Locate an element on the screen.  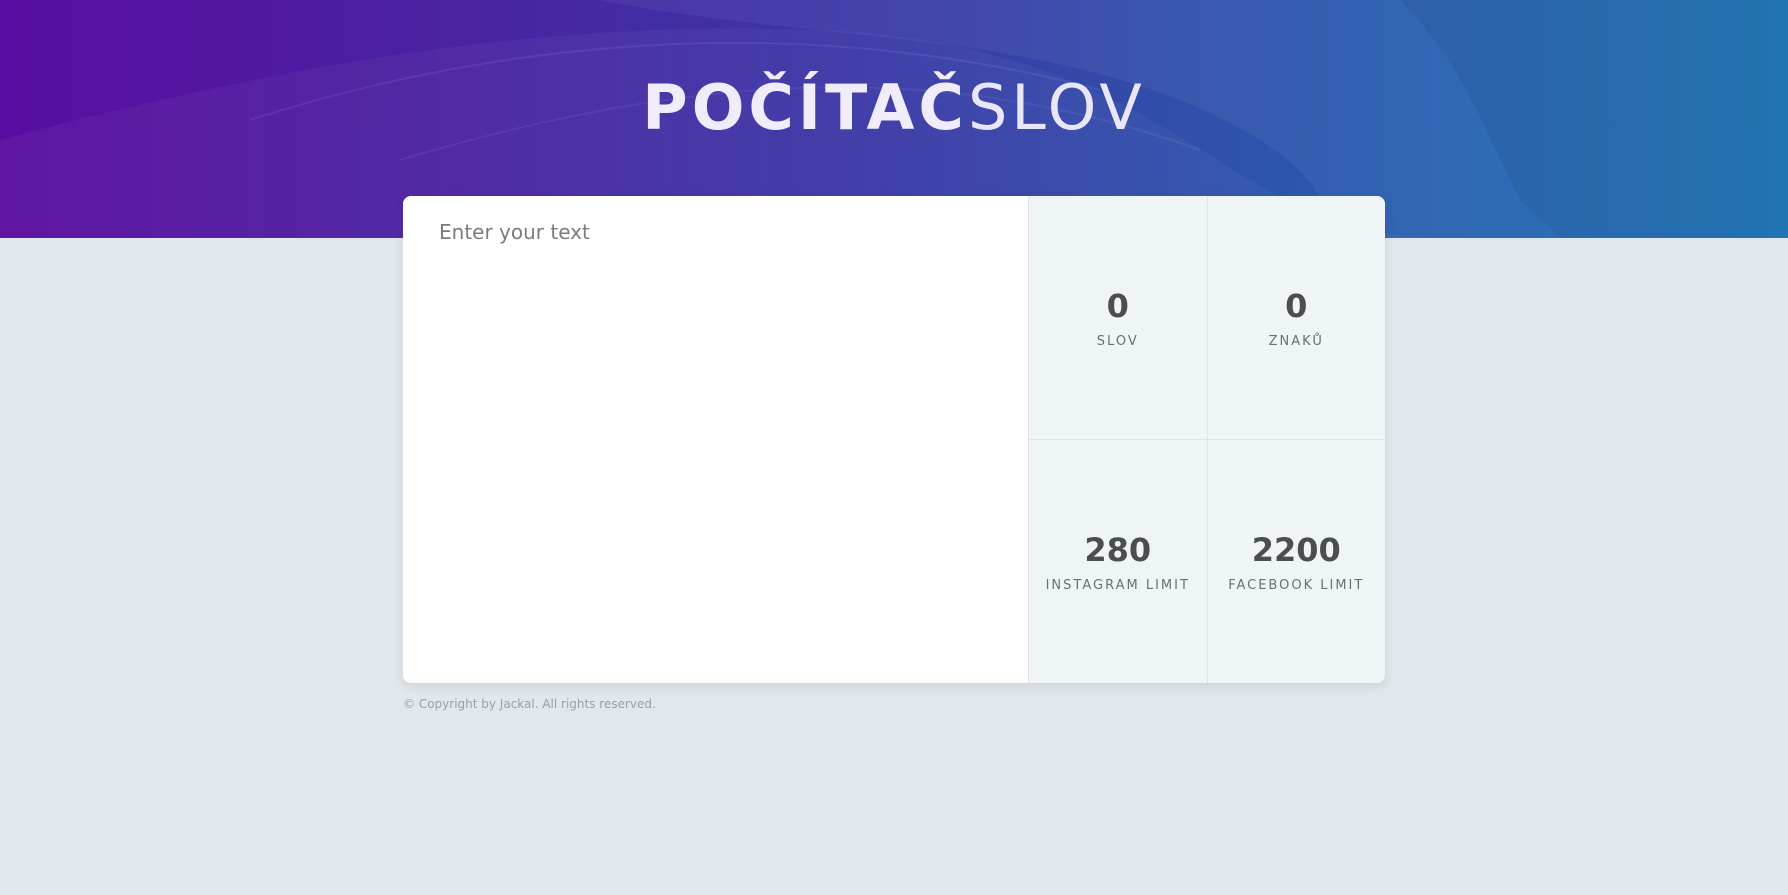
words-count: 0 is located at coordinates (1117, 305).